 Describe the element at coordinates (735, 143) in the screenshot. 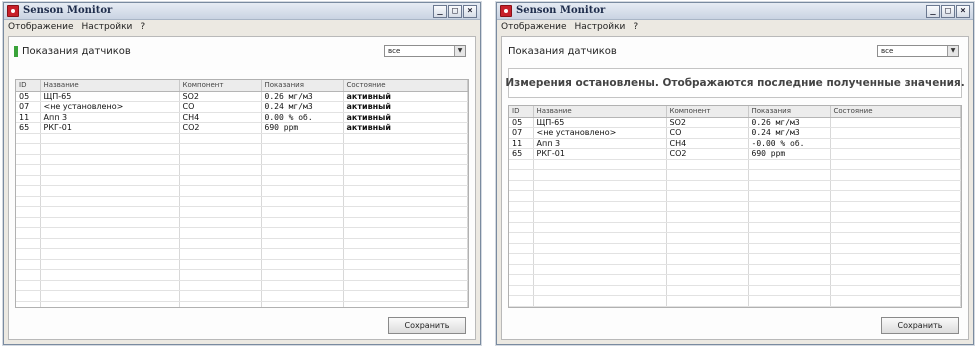

I see `table-row: 11 Апп 3 CH4 -0.00 % об.` at that location.